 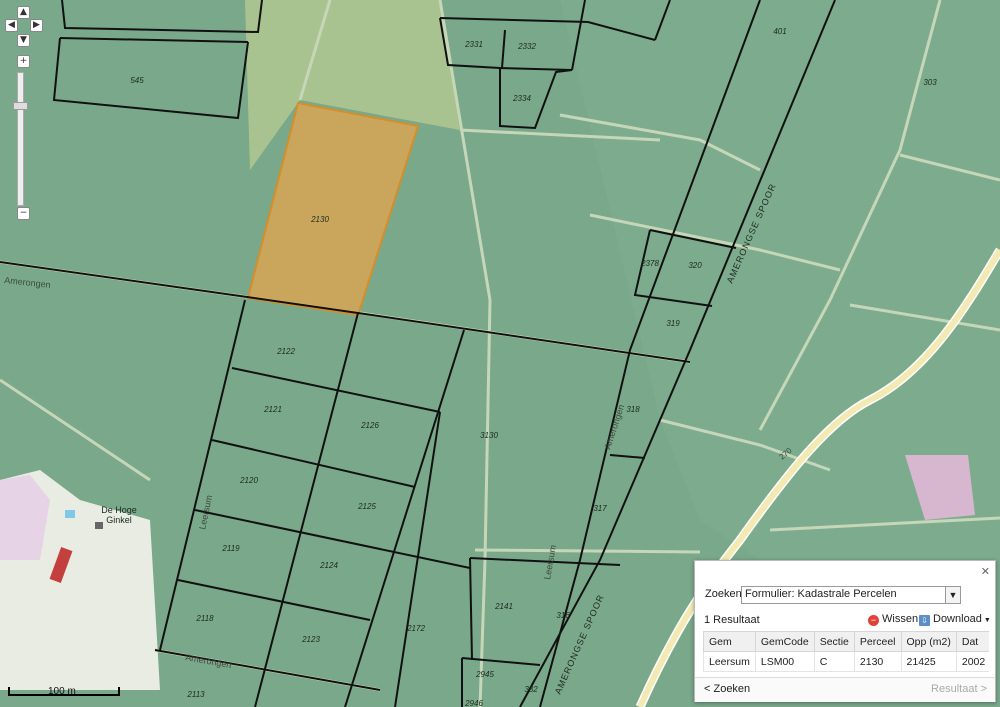 What do you see at coordinates (972, 641) in the screenshot?
I see `column-header: Dat` at bounding box center [972, 641].